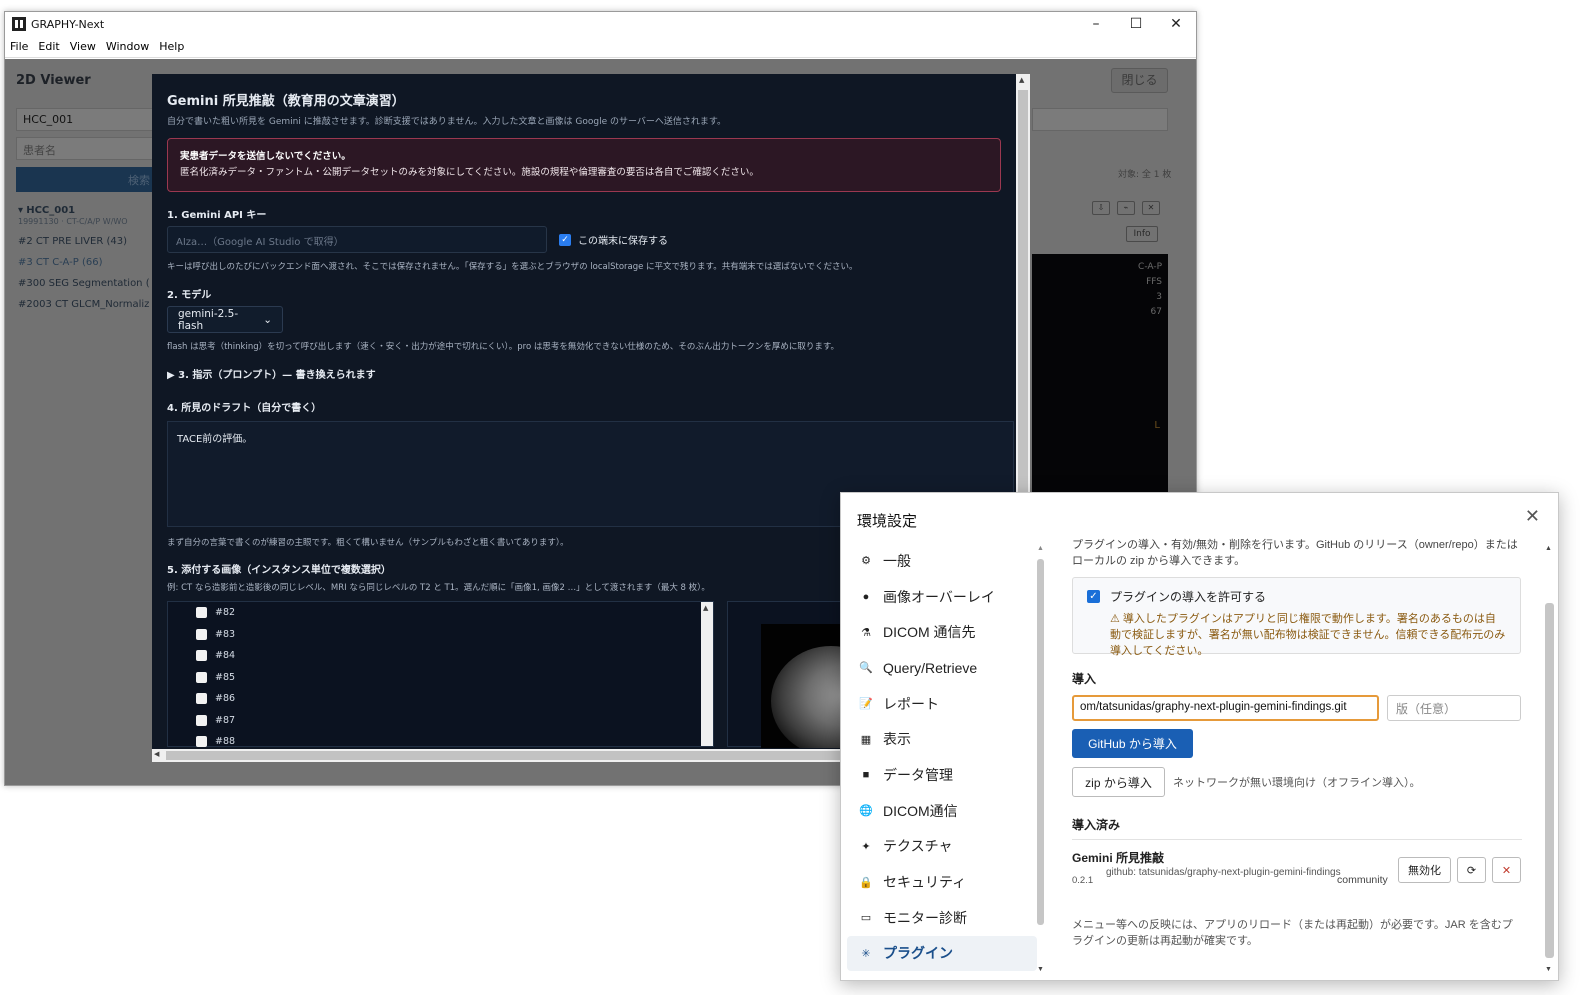 The height and width of the screenshot is (995, 1586). What do you see at coordinates (84, 210) in the screenshot?
I see `tree-root: ▾ HCC_001` at bounding box center [84, 210].